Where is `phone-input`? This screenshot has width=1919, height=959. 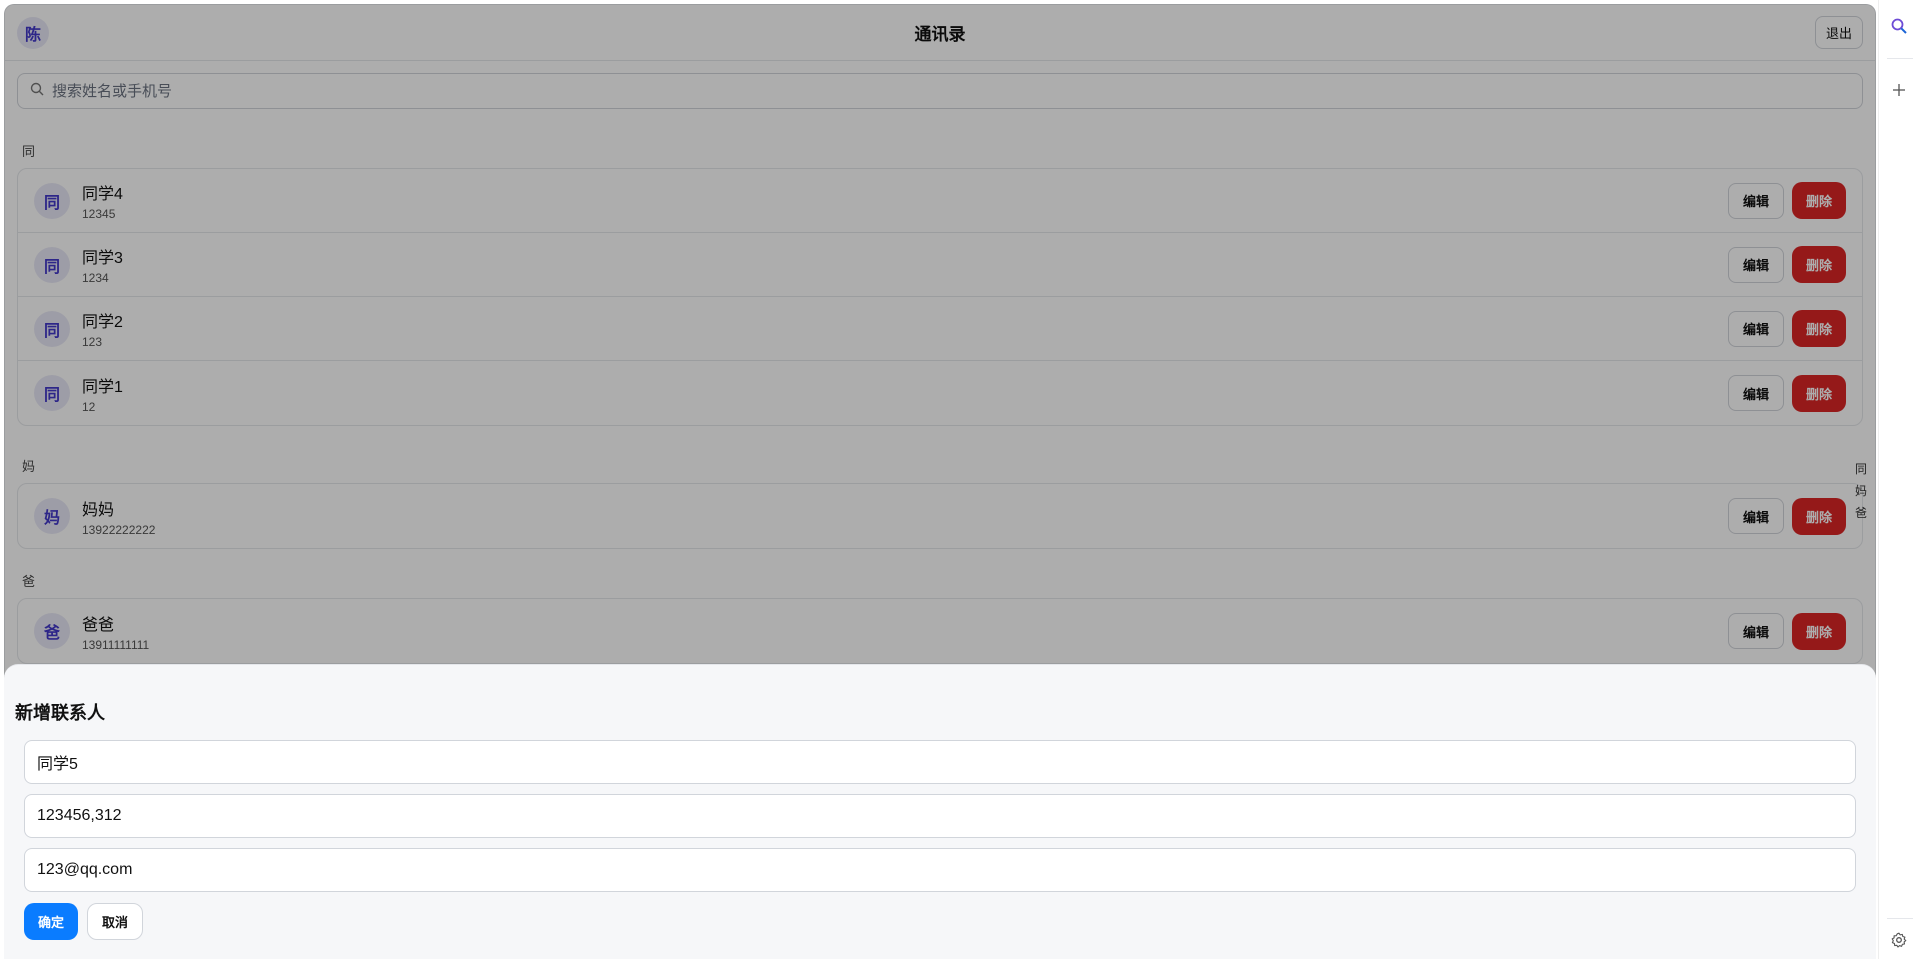 phone-input is located at coordinates (940, 816).